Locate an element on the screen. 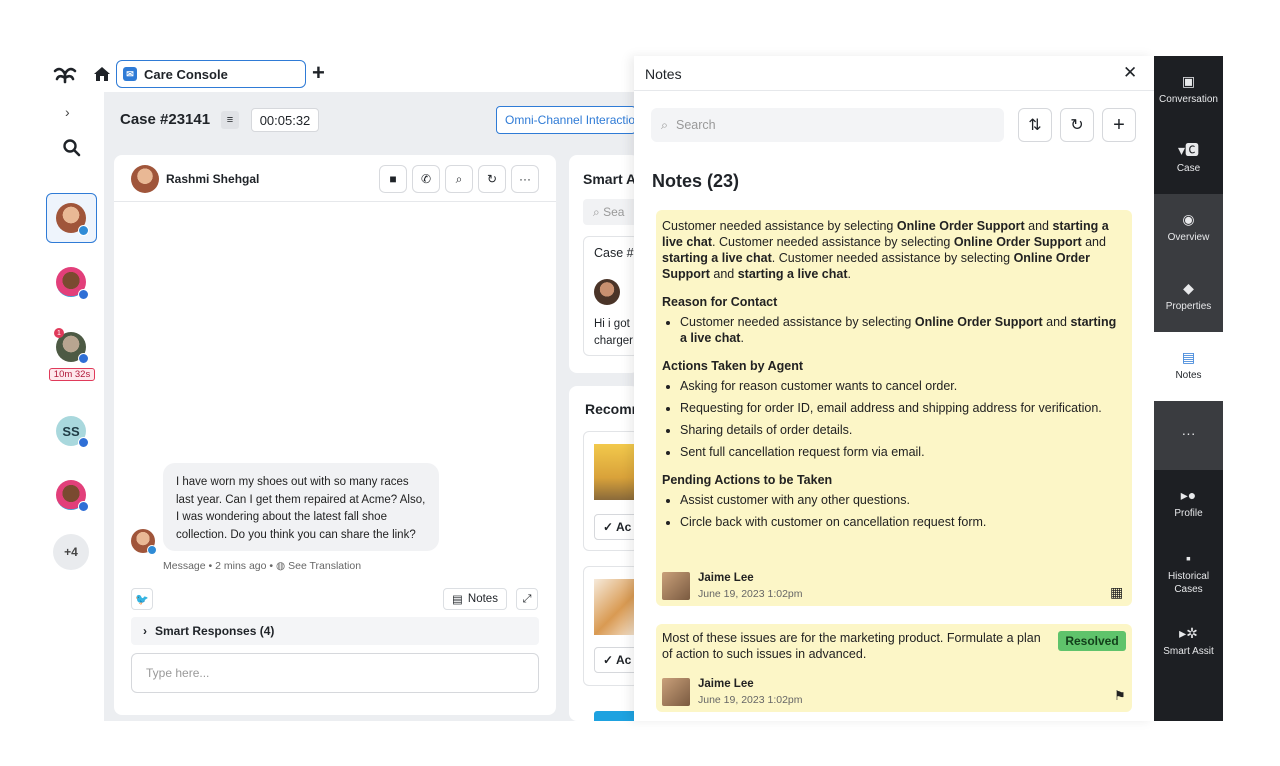 The width and height of the screenshot is (1280, 766). wait-time-badge: 10m 32s is located at coordinates (72, 374).